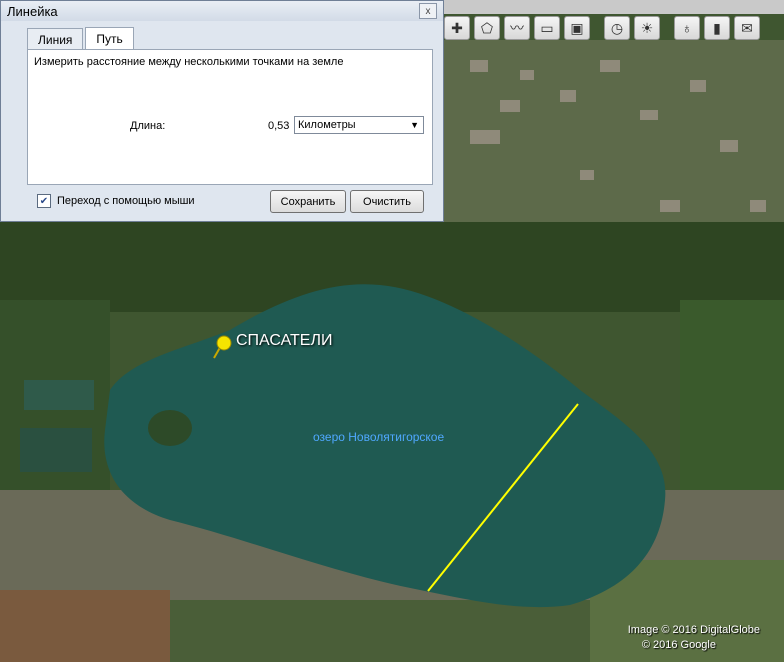  What do you see at coordinates (32, 11) in the screenshot?
I see `dialog-title: Линейка` at bounding box center [32, 11].